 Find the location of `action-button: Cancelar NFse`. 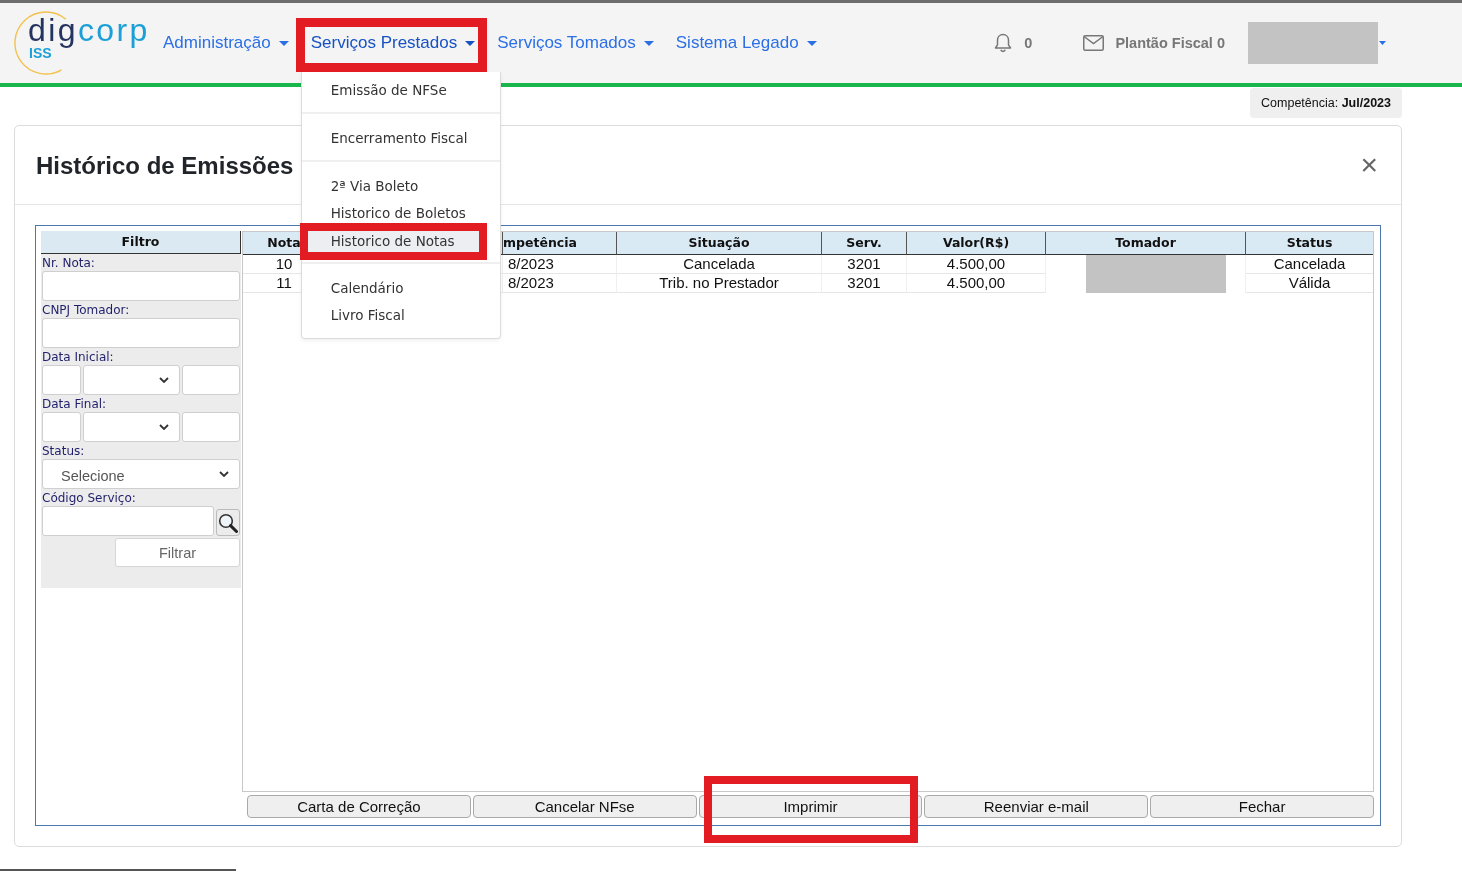

action-button: Cancelar NFse is located at coordinates (584, 806).